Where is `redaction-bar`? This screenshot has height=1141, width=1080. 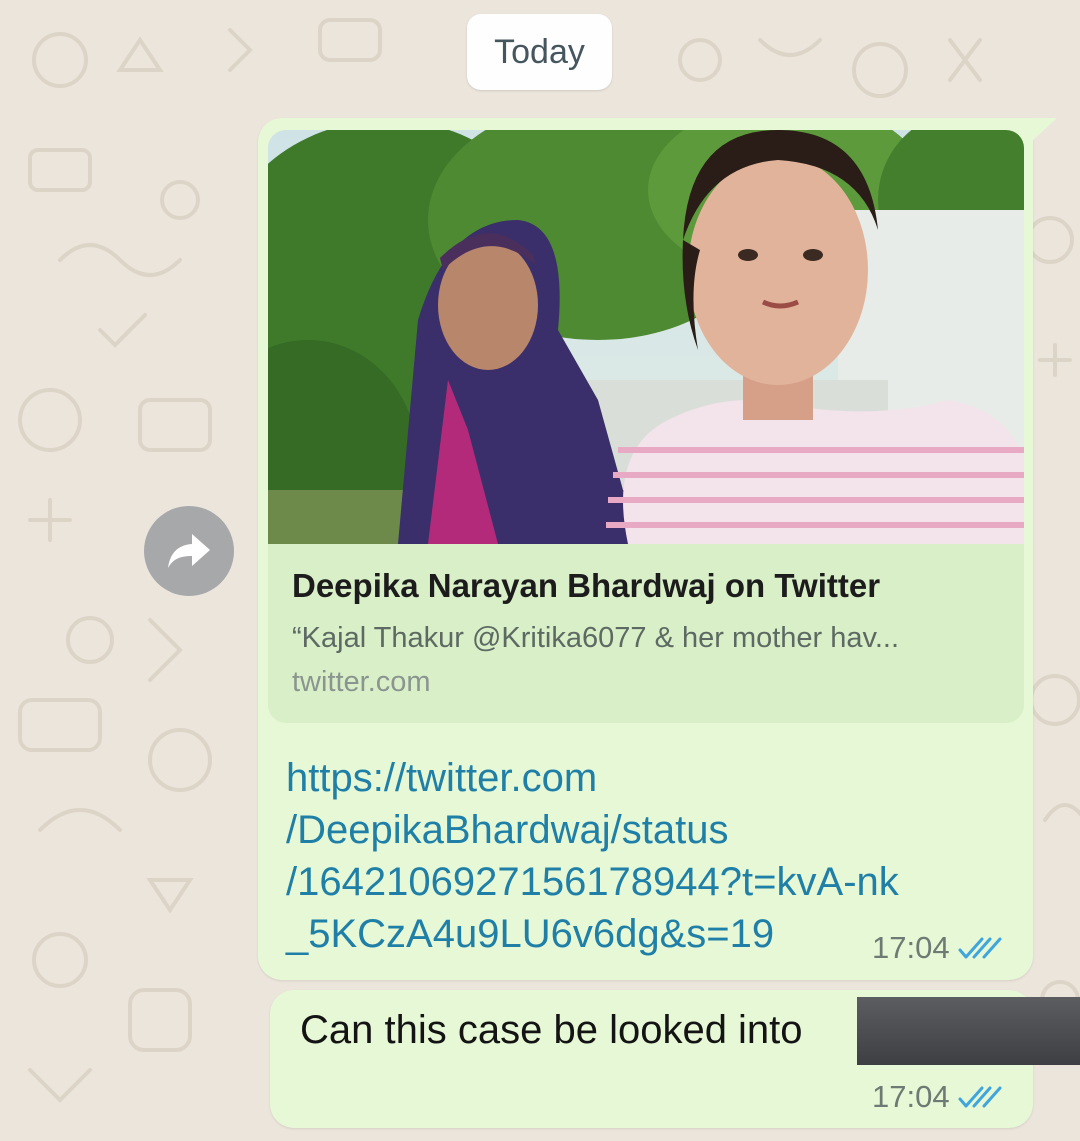 redaction-bar is located at coordinates (968, 1031).